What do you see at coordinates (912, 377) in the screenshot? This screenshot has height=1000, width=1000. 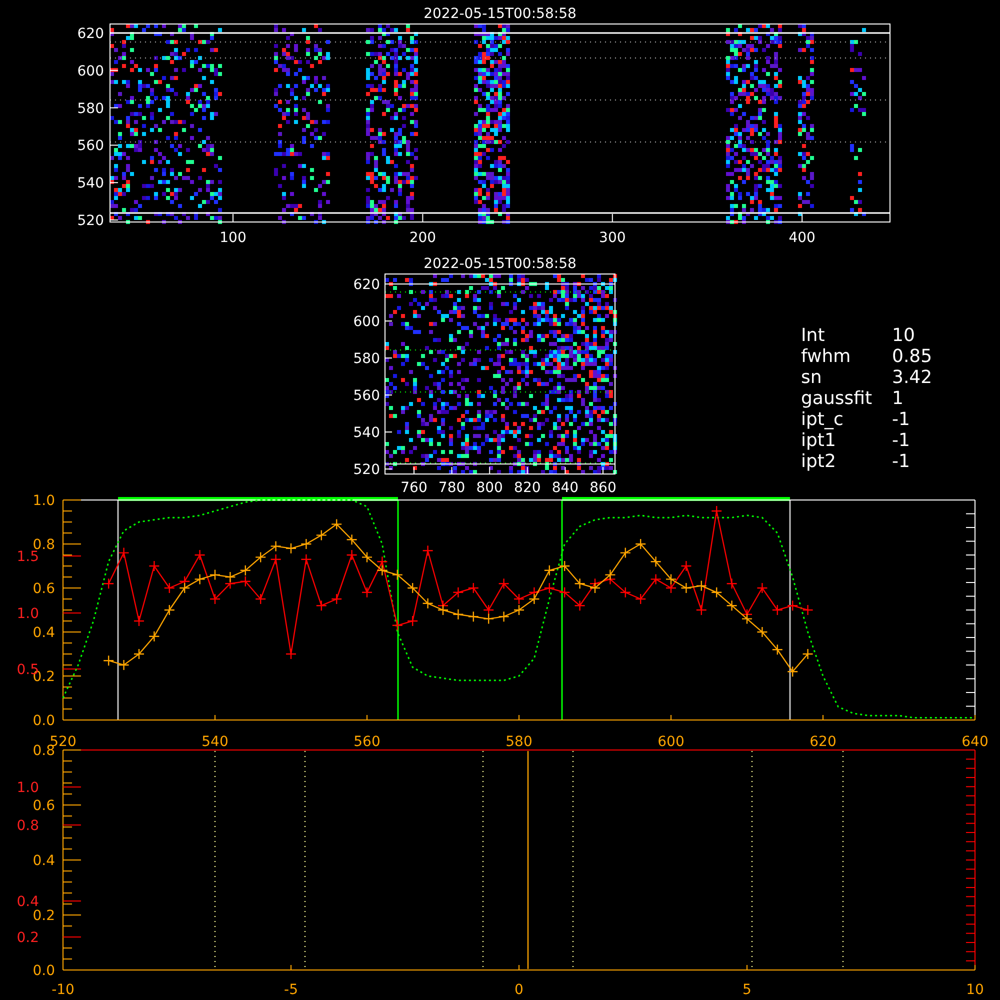 I see `fit-parameter-value: 3.42` at bounding box center [912, 377].